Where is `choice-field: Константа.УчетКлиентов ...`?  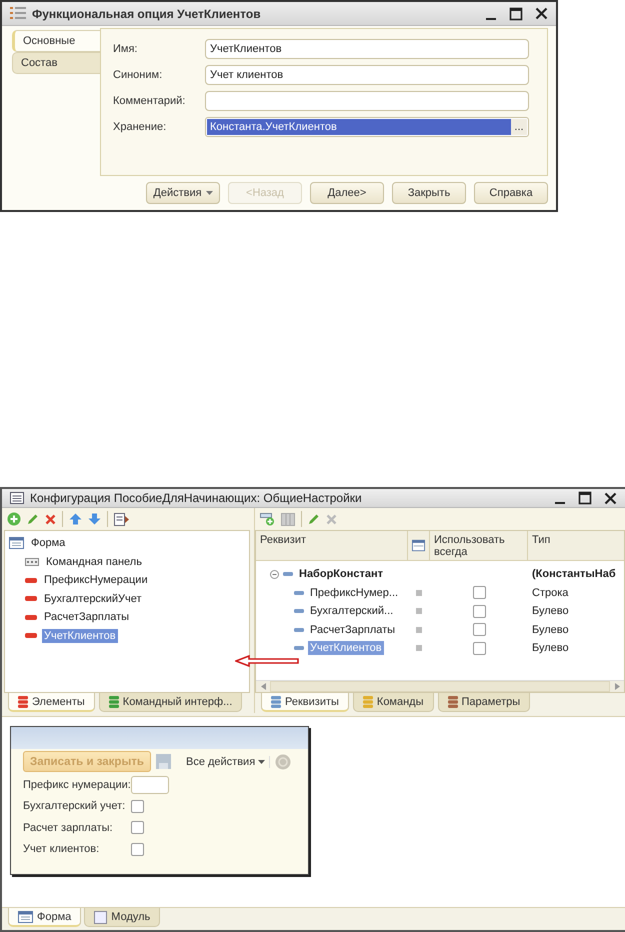
choice-field: Константа.УчетКлиентов ... is located at coordinates (367, 127).